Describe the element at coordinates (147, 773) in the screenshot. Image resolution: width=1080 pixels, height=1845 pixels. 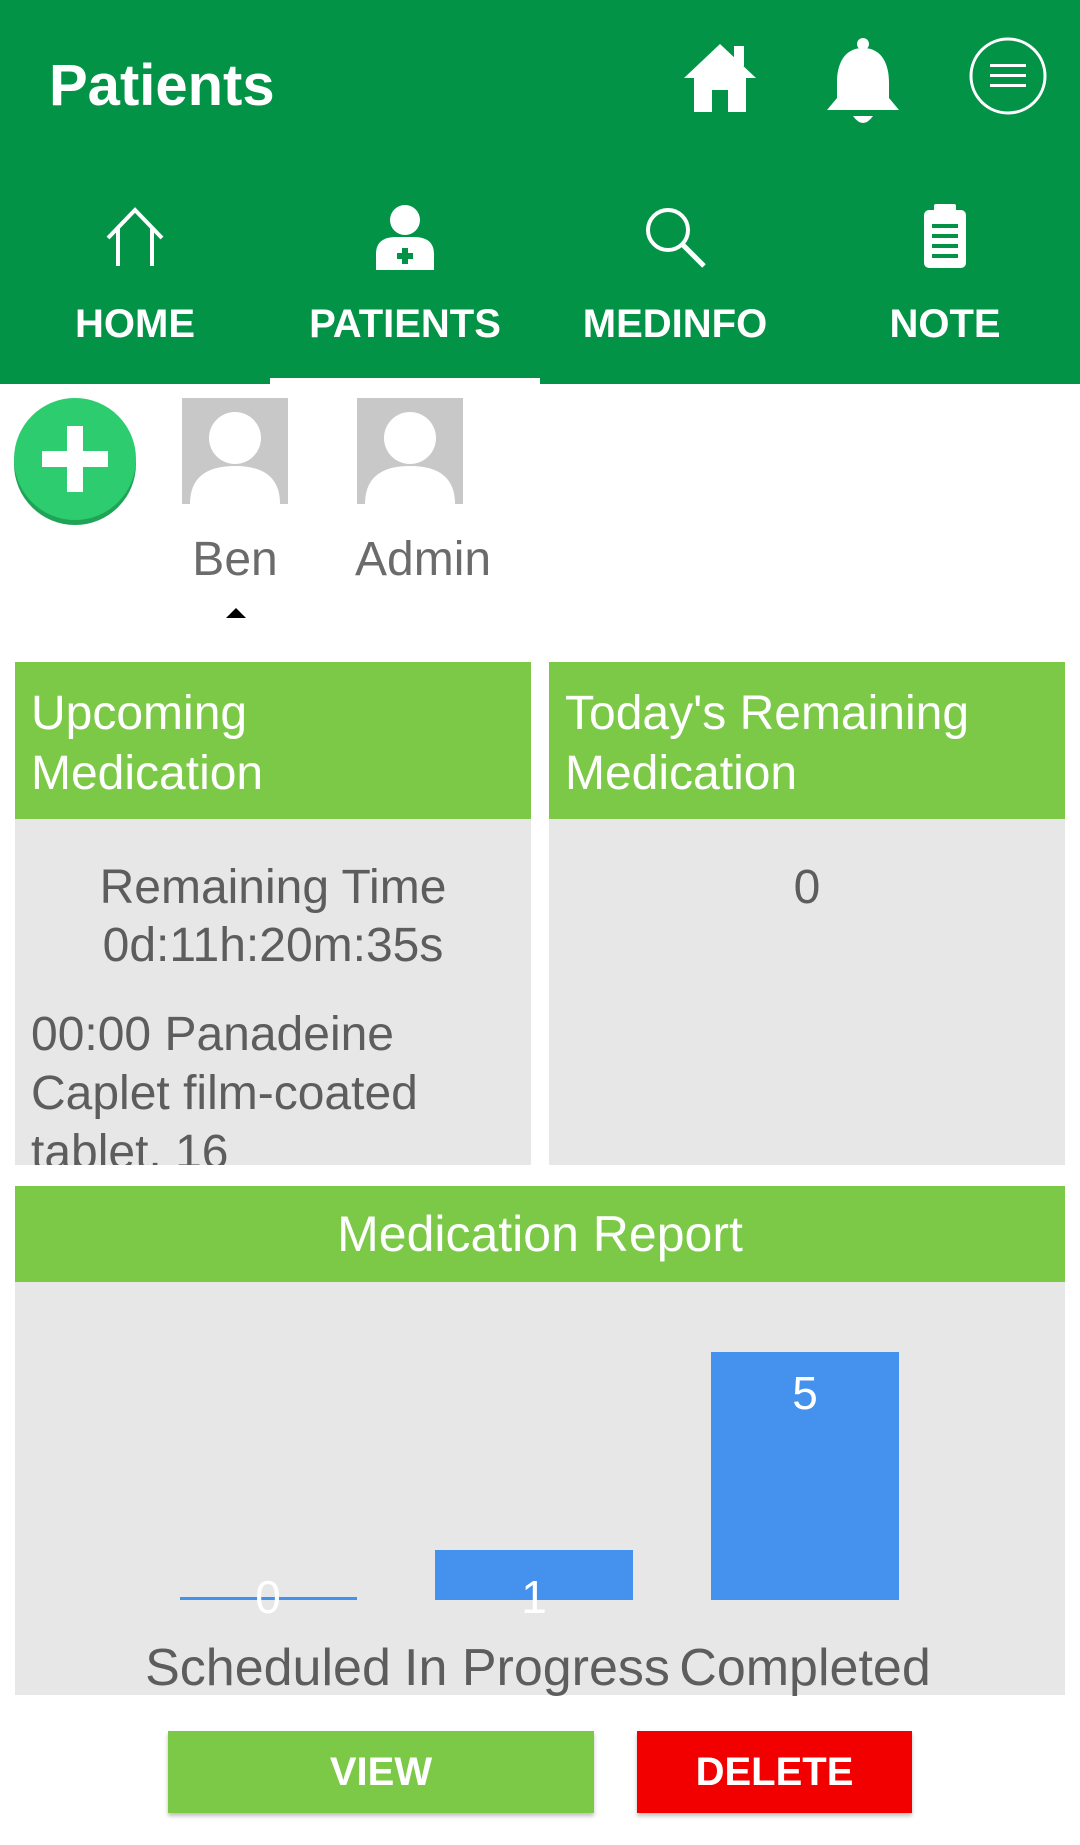
I see `upcoming-title-line2: Medication` at that location.